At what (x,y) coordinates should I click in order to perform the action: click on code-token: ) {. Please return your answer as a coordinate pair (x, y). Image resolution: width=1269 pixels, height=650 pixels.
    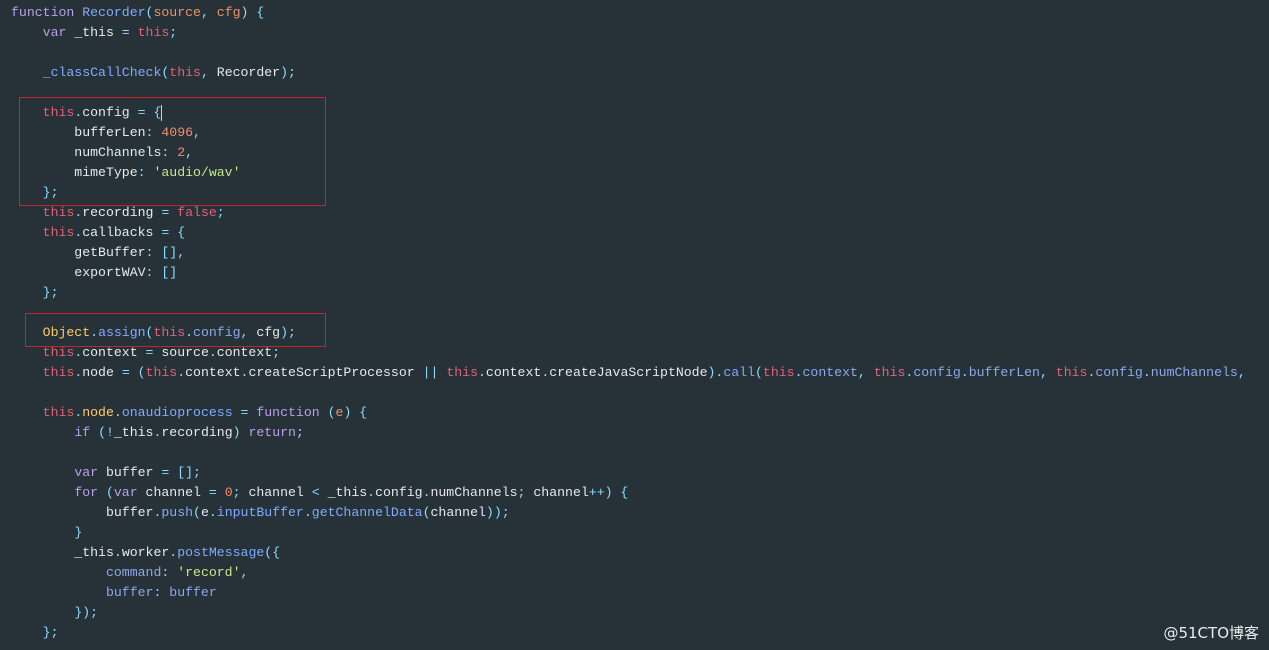
    Looking at the image, I should click on (355, 412).